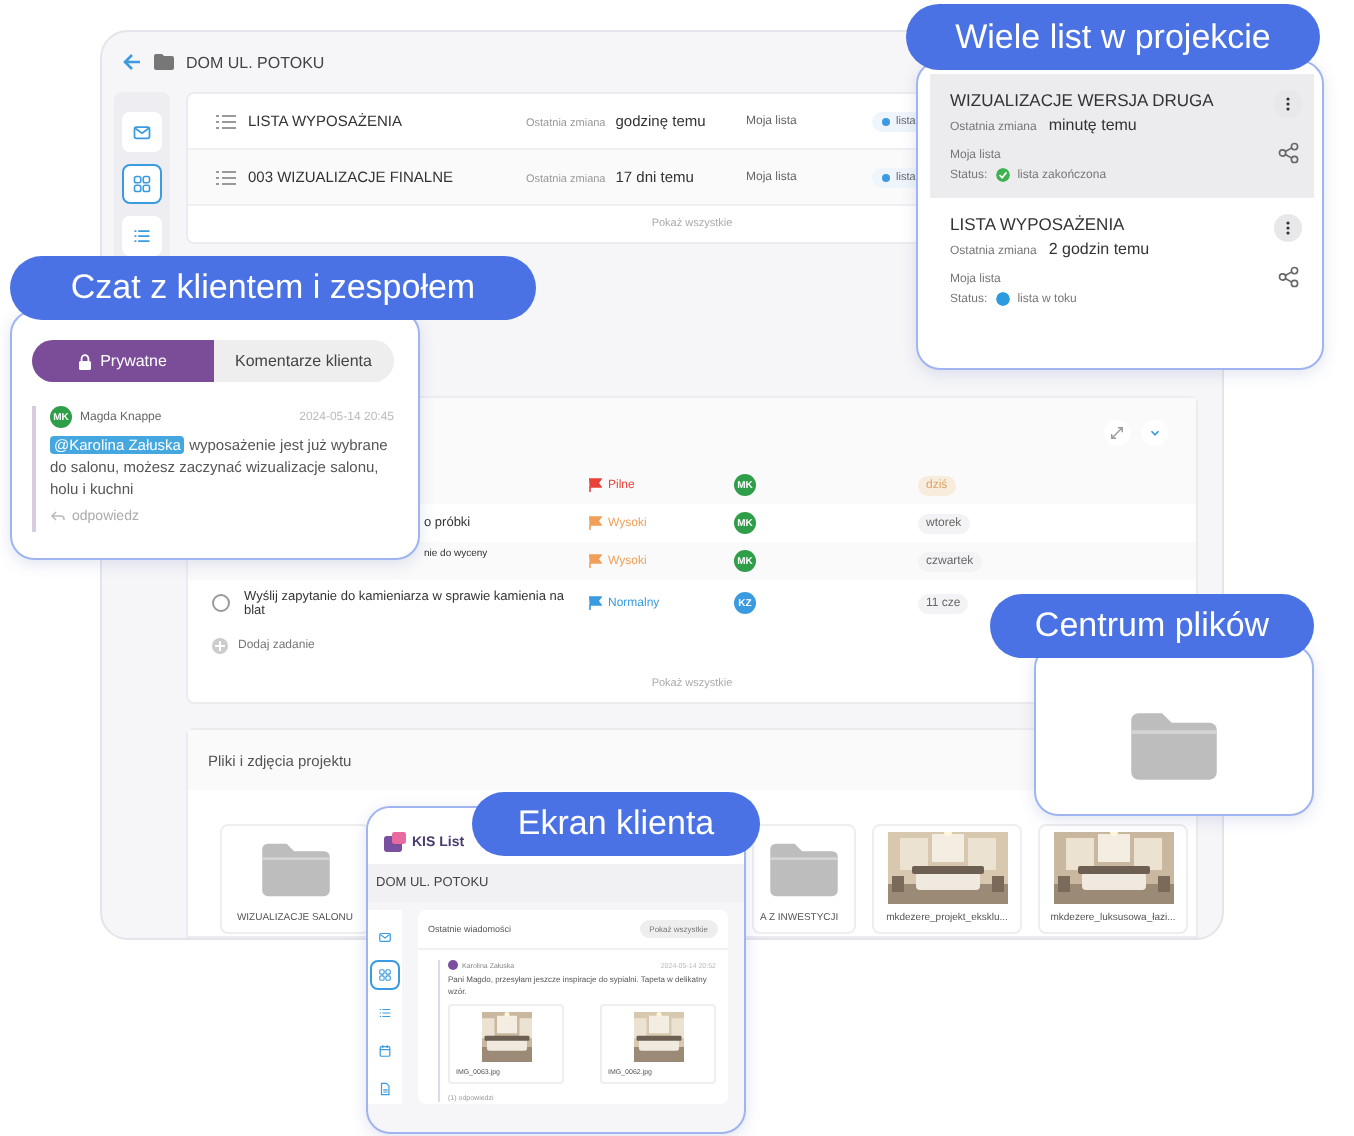  I want to click on project-title: DOM UL. POTOKU, so click(255, 62).